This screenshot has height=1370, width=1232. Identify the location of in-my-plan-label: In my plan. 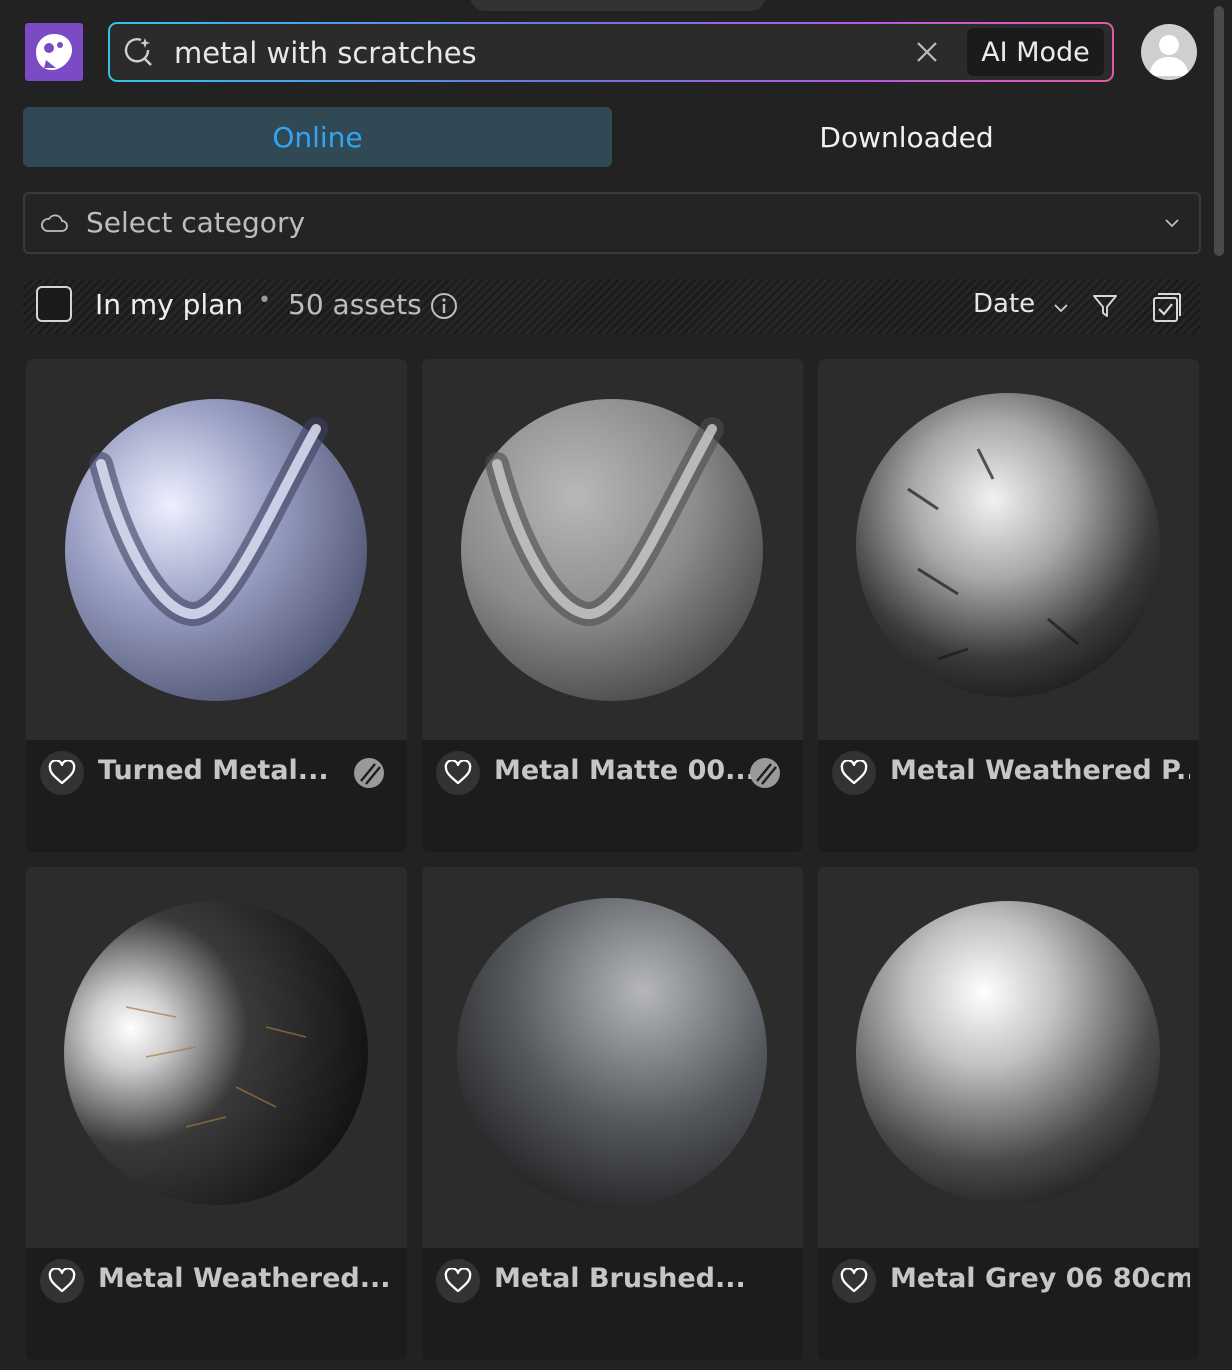
(169, 304).